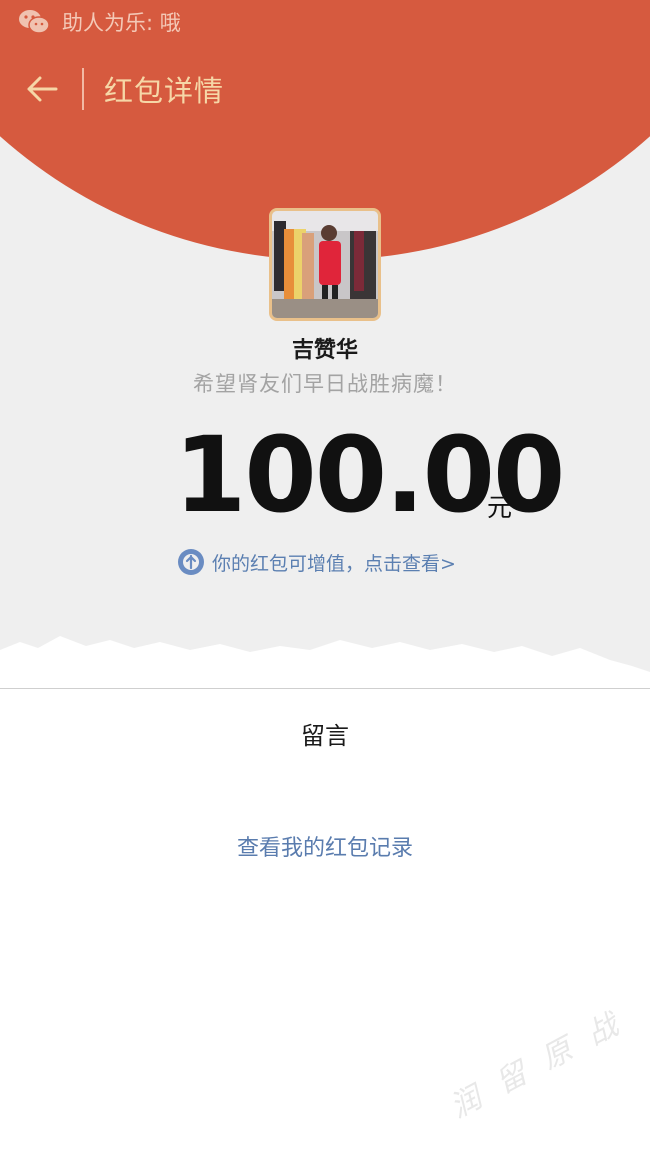 The height and width of the screenshot is (1156, 650). Describe the element at coordinates (500, 507) in the screenshot. I see `amount-unit: 元` at that location.